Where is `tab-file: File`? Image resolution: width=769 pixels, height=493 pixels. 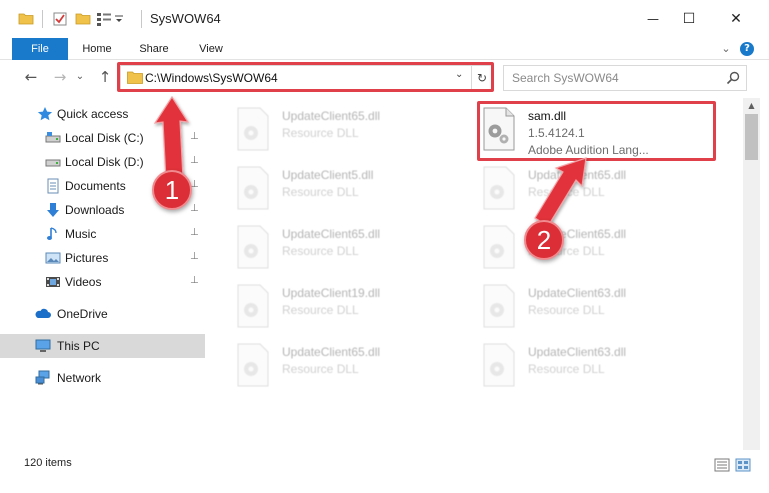 tab-file: File is located at coordinates (40, 49).